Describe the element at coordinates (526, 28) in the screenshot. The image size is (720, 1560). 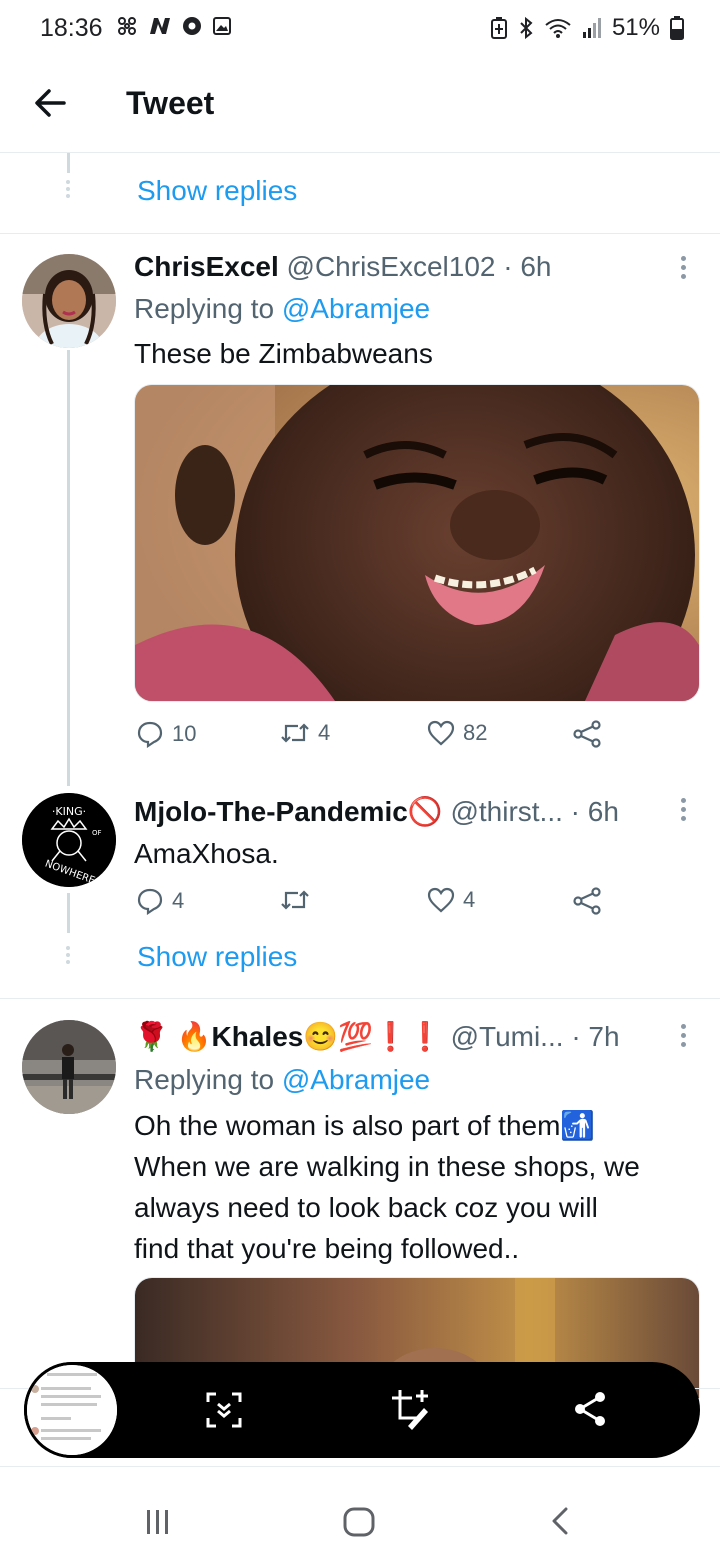
I see `bluetooth-icon` at that location.